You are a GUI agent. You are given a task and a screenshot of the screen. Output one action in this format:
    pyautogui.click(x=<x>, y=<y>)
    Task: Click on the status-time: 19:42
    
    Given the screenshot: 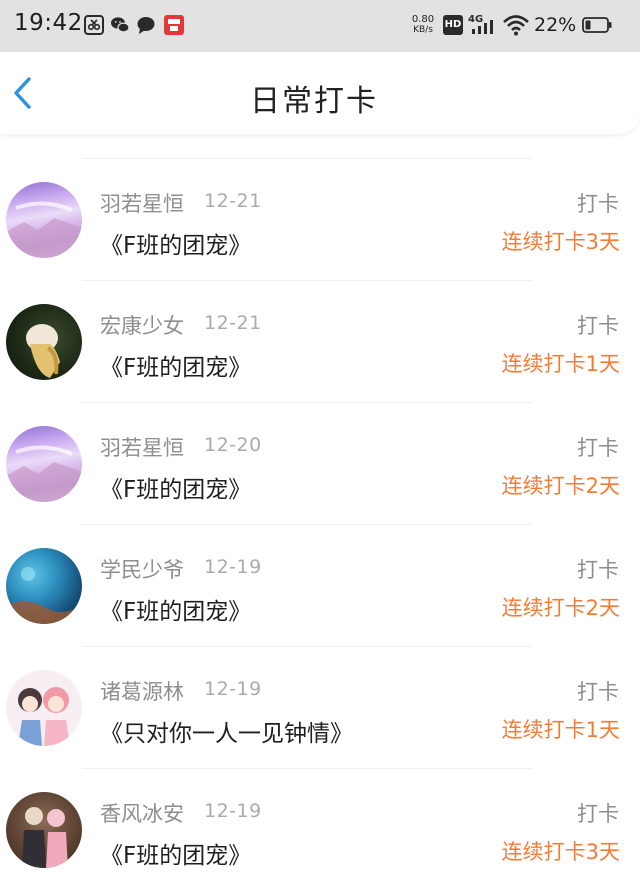 What is the action you would take?
    pyautogui.click(x=48, y=23)
    